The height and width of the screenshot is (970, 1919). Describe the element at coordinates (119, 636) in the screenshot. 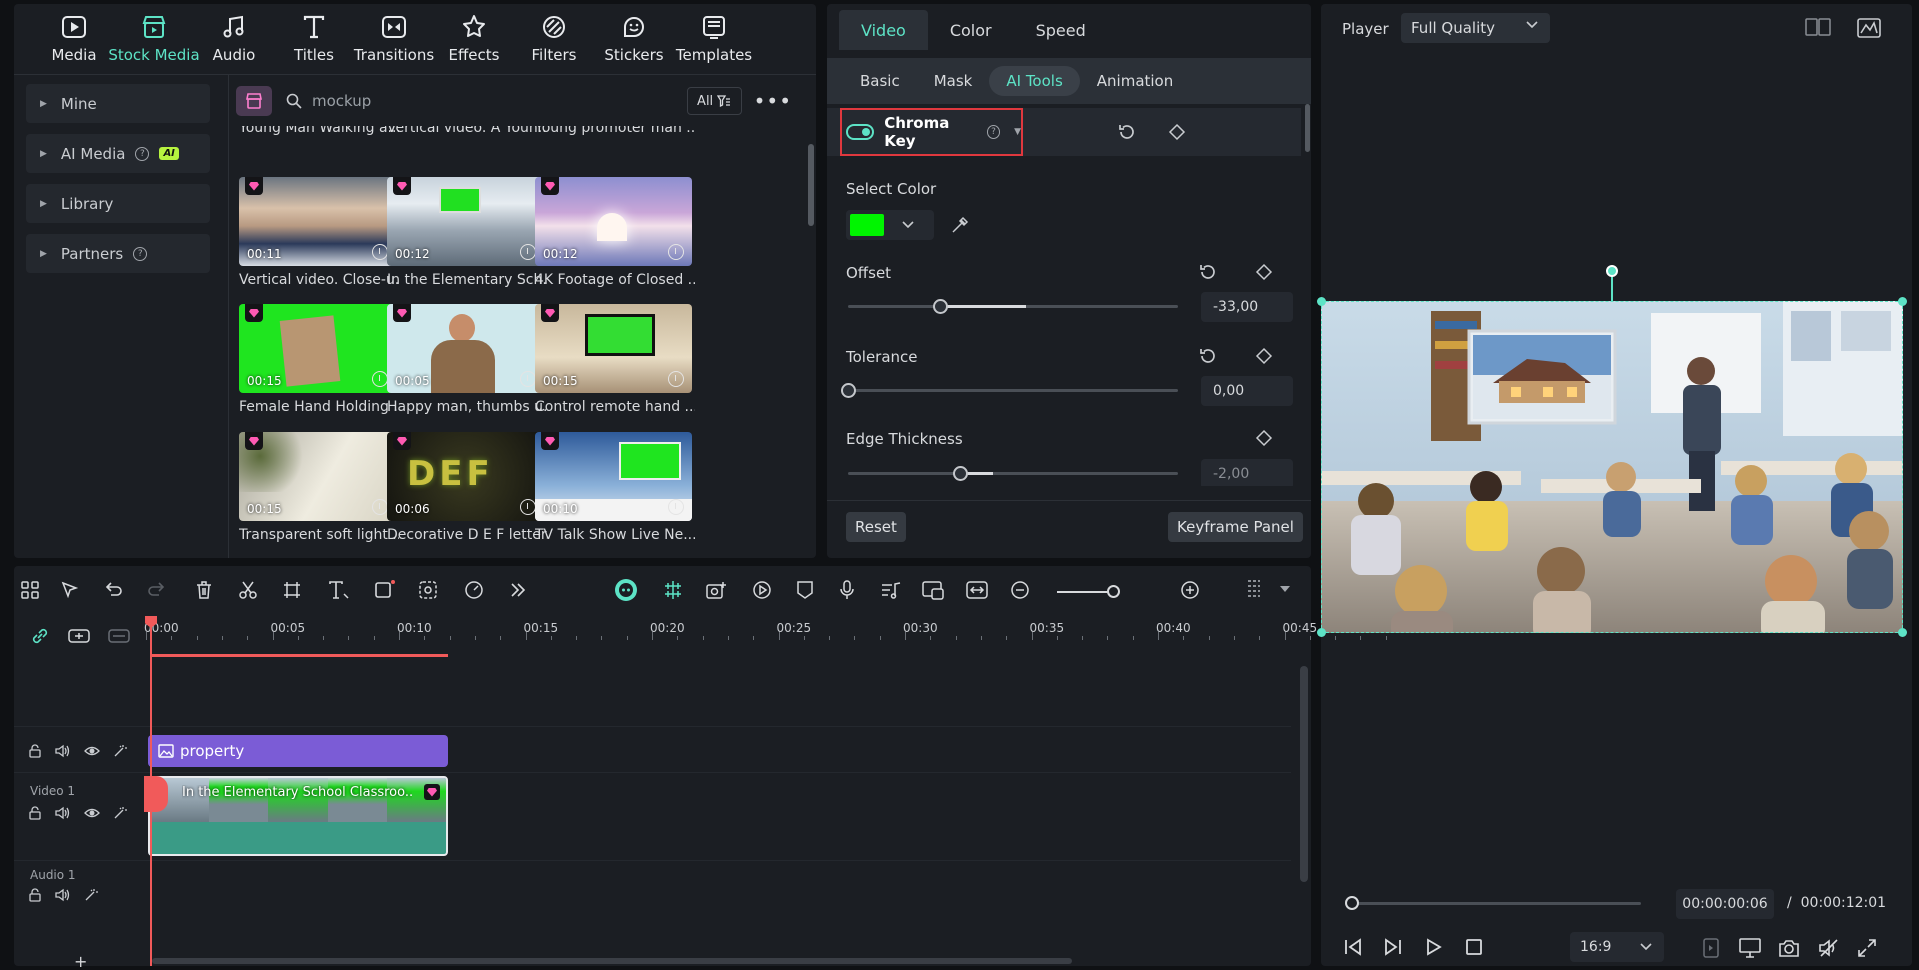

I see `track-manage-icon` at that location.